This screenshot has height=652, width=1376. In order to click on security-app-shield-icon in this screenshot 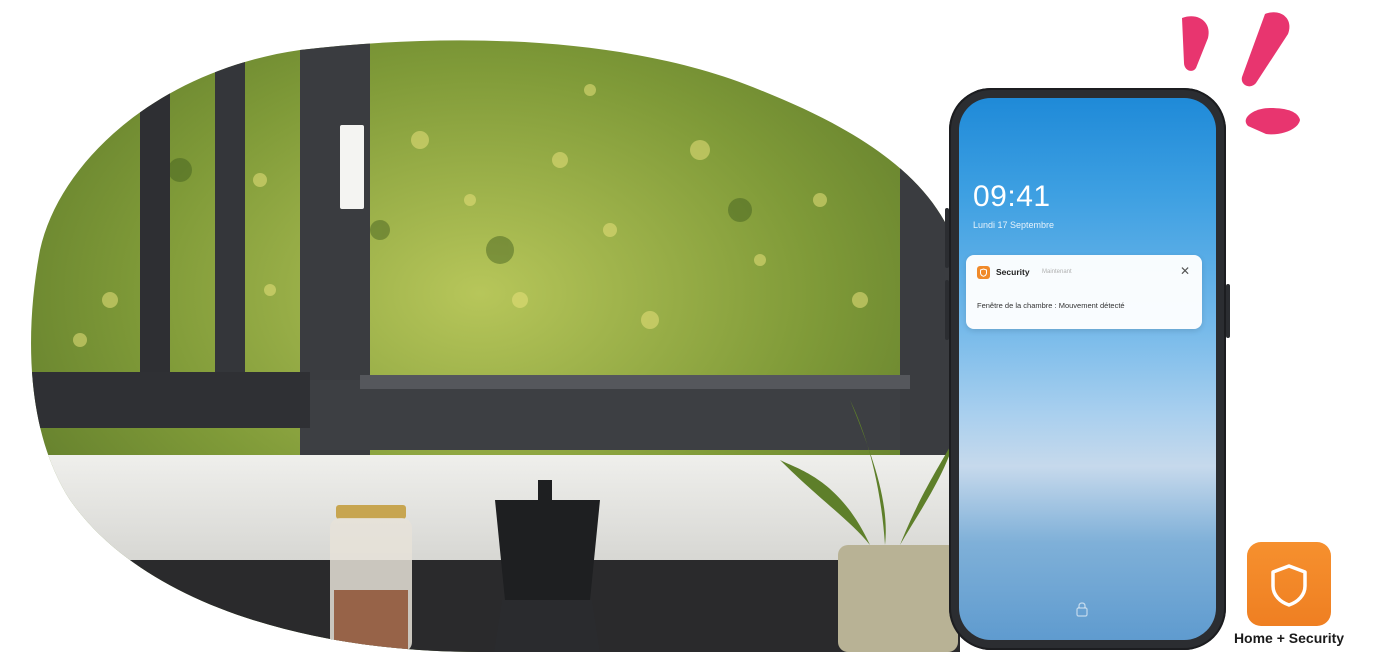, I will do `click(983, 272)`.